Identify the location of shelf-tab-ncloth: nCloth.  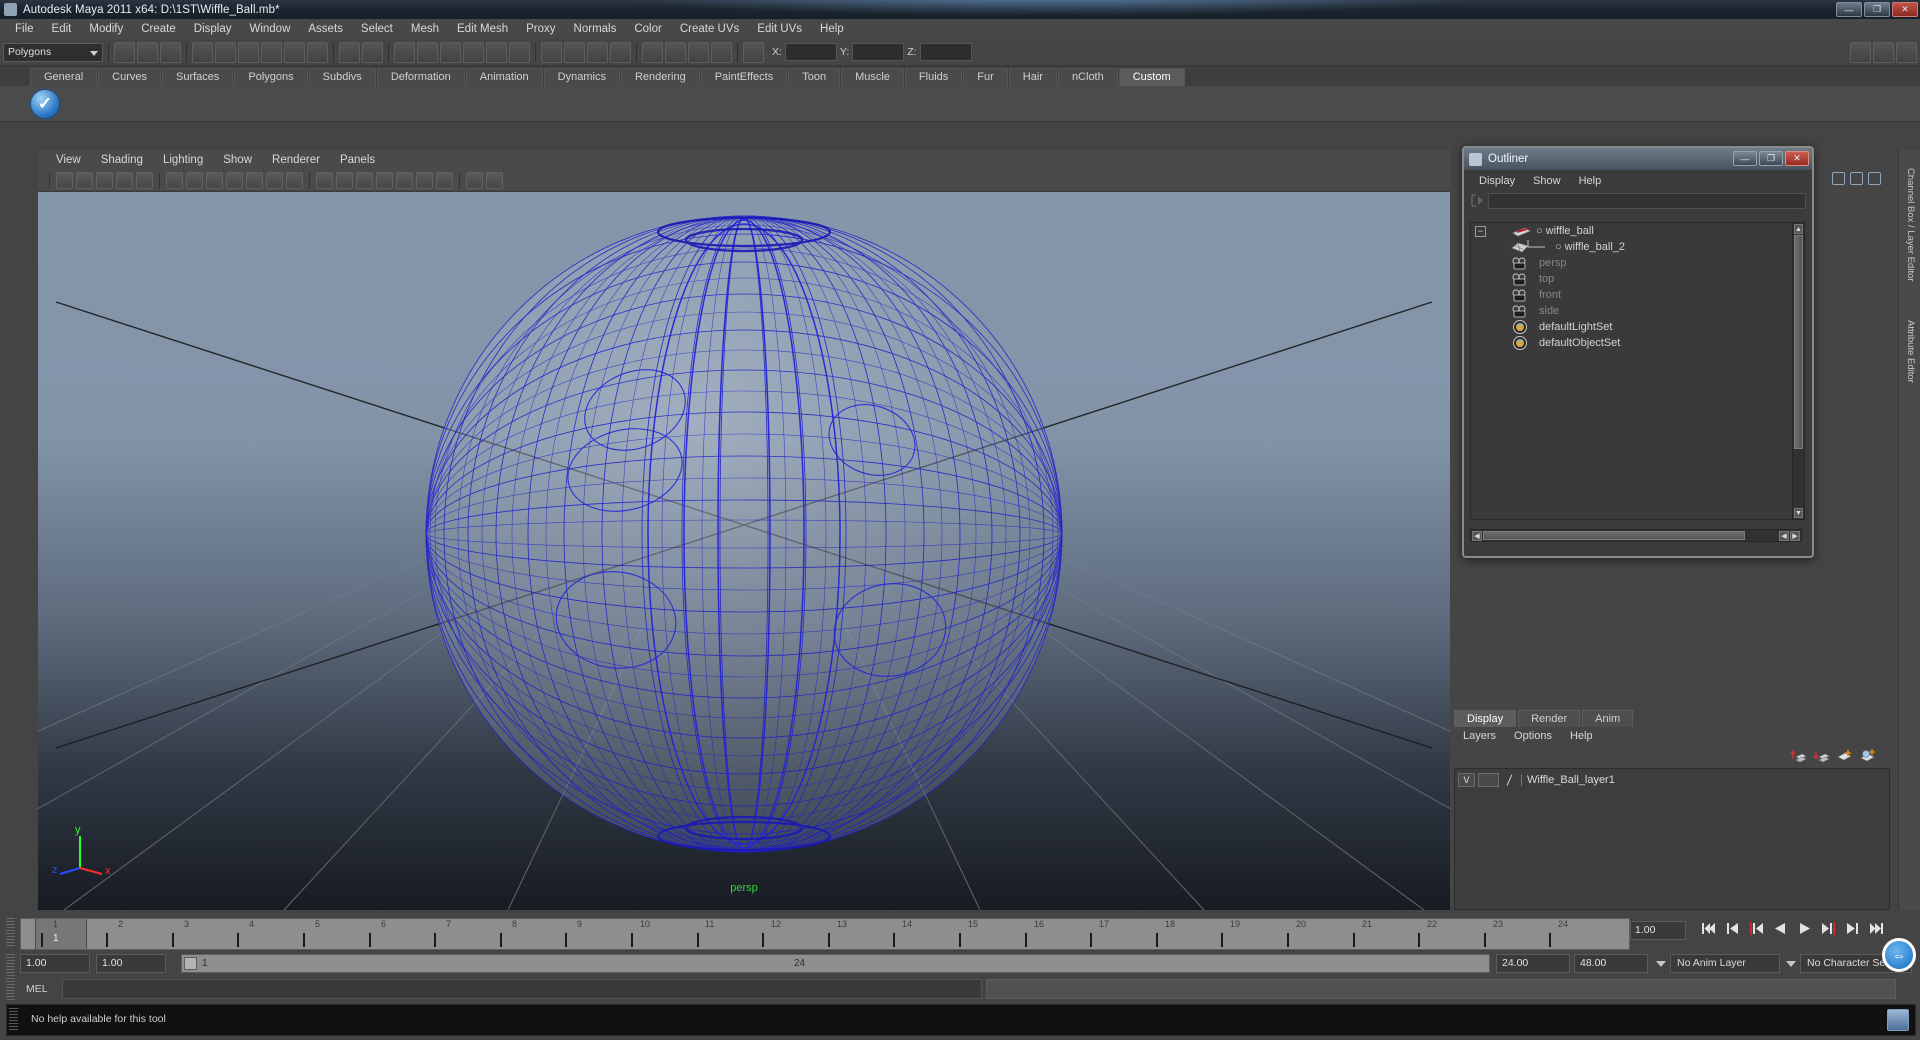
(1087, 77).